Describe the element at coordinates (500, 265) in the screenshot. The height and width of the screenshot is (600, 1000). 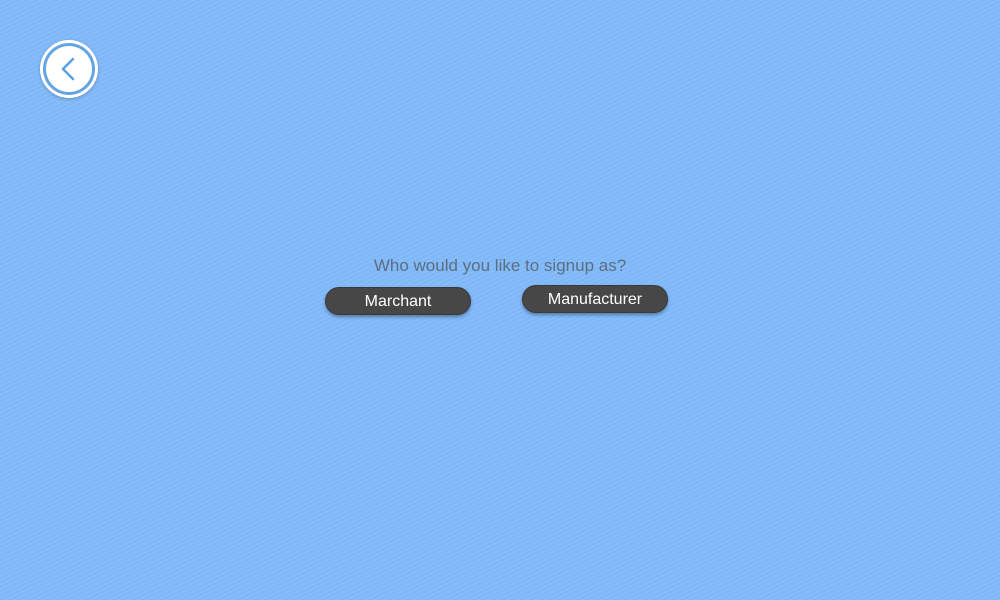
I see `signup-prompt: Who would you like to signup as?` at that location.